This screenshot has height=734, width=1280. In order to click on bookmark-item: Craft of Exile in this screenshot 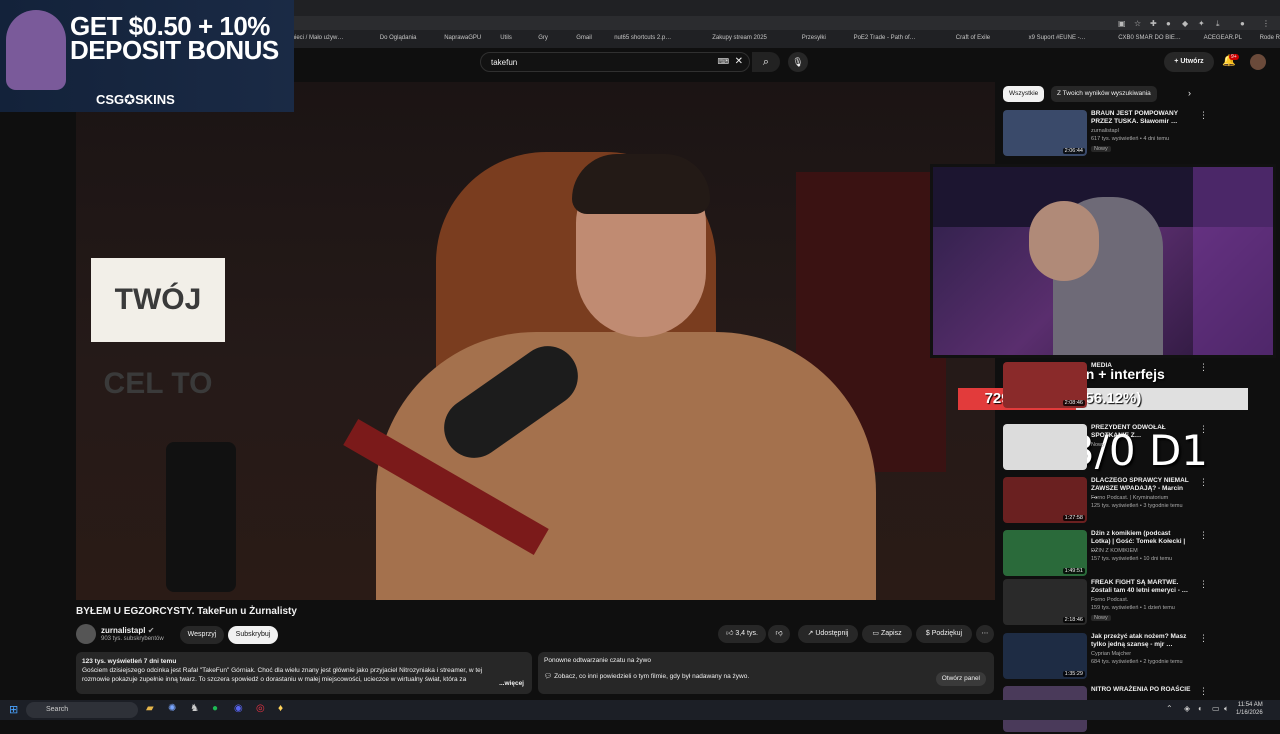, I will do `click(973, 38)`.